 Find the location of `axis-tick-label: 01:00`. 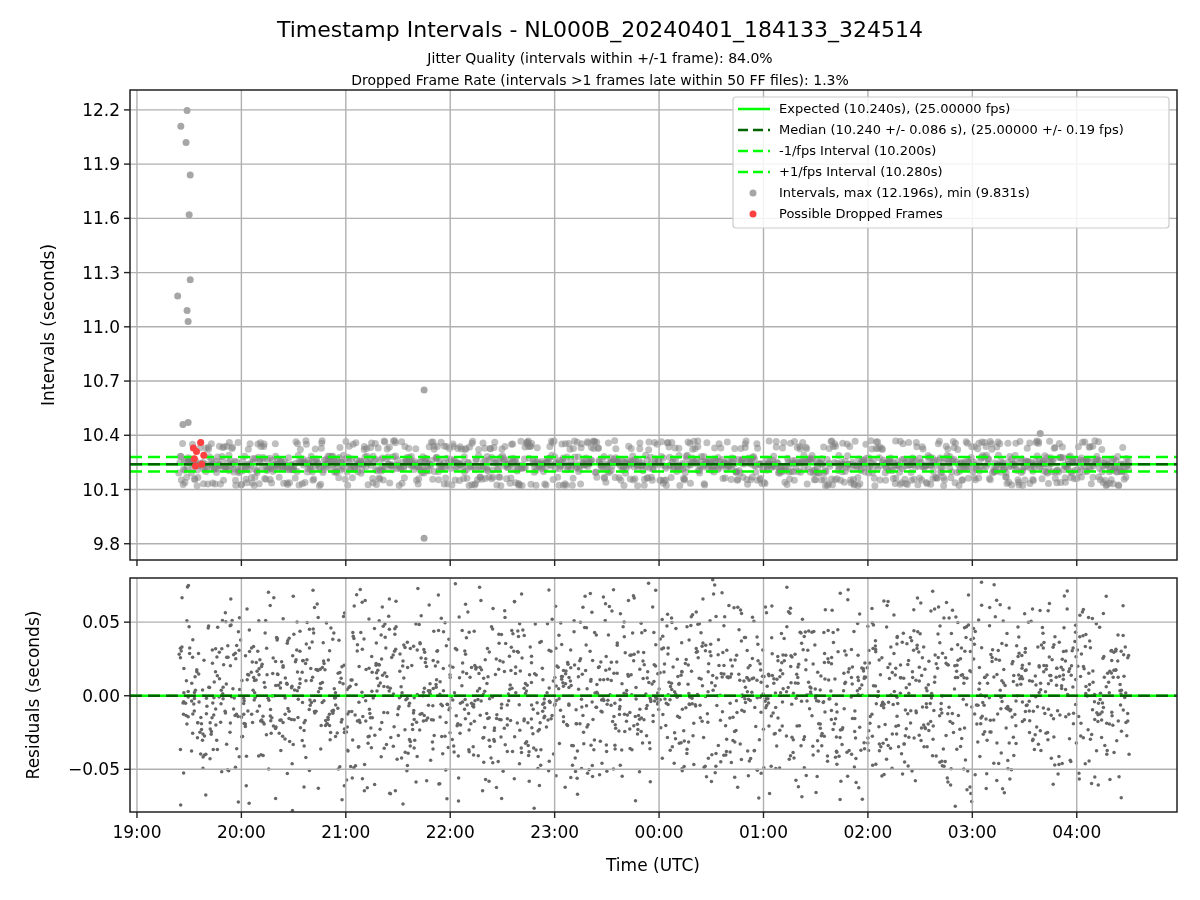

axis-tick-label: 01:00 is located at coordinates (763, 832).